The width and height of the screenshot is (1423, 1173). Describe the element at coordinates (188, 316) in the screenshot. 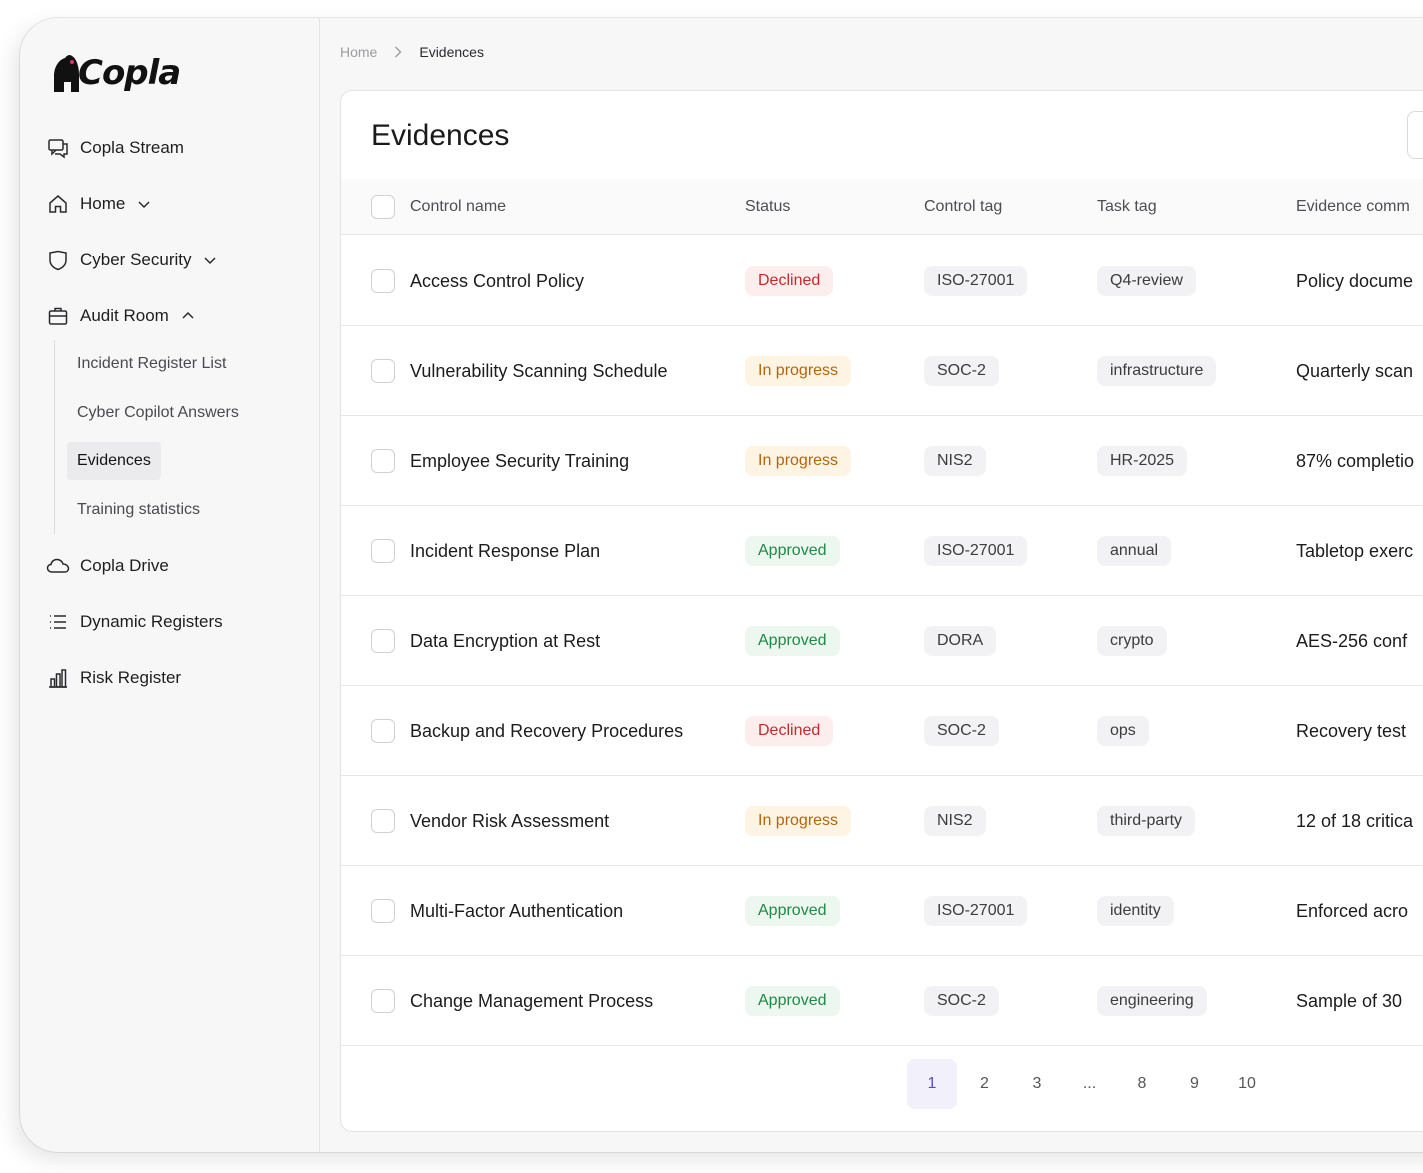

I see `chevron-up-icon` at that location.